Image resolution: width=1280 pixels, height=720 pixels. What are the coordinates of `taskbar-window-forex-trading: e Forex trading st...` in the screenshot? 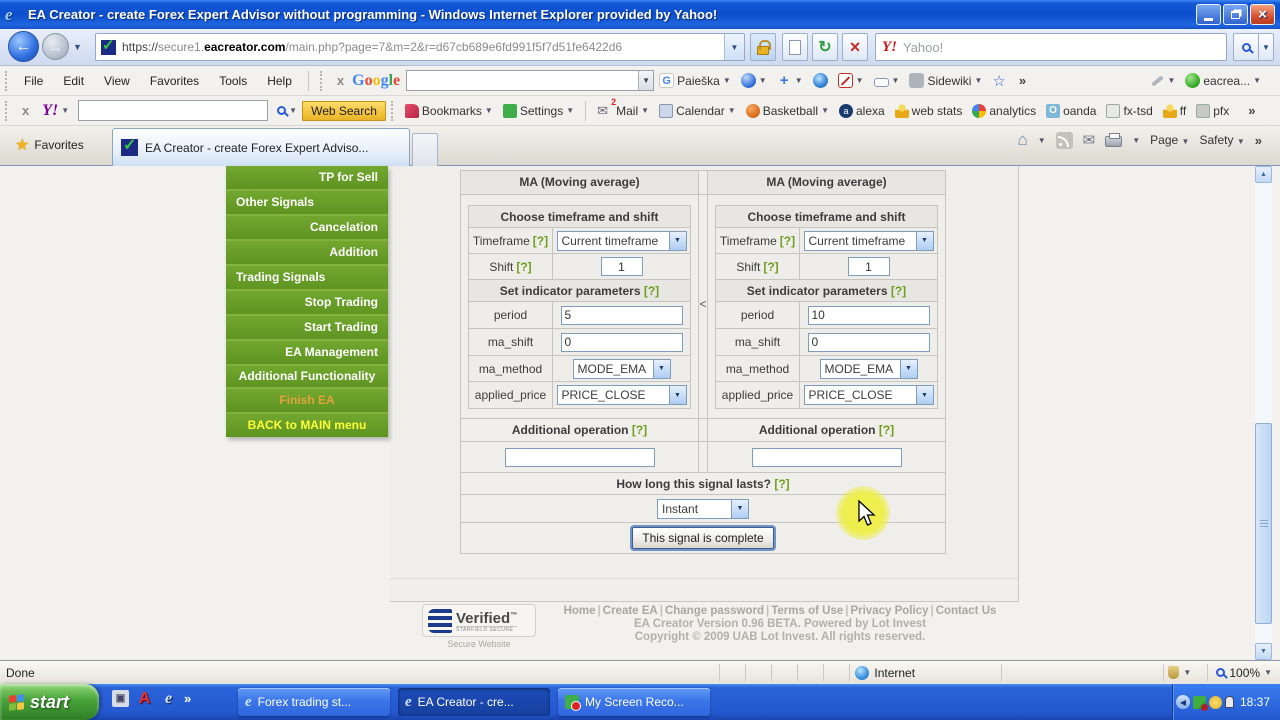 It's located at (314, 702).